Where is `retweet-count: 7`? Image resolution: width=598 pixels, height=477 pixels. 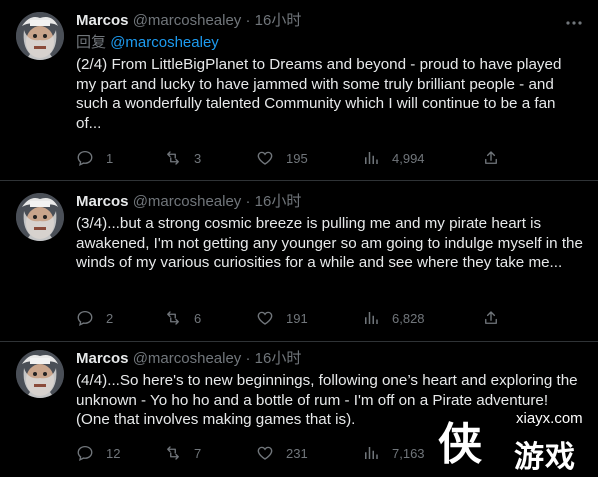
retweet-count: 7 is located at coordinates (198, 453).